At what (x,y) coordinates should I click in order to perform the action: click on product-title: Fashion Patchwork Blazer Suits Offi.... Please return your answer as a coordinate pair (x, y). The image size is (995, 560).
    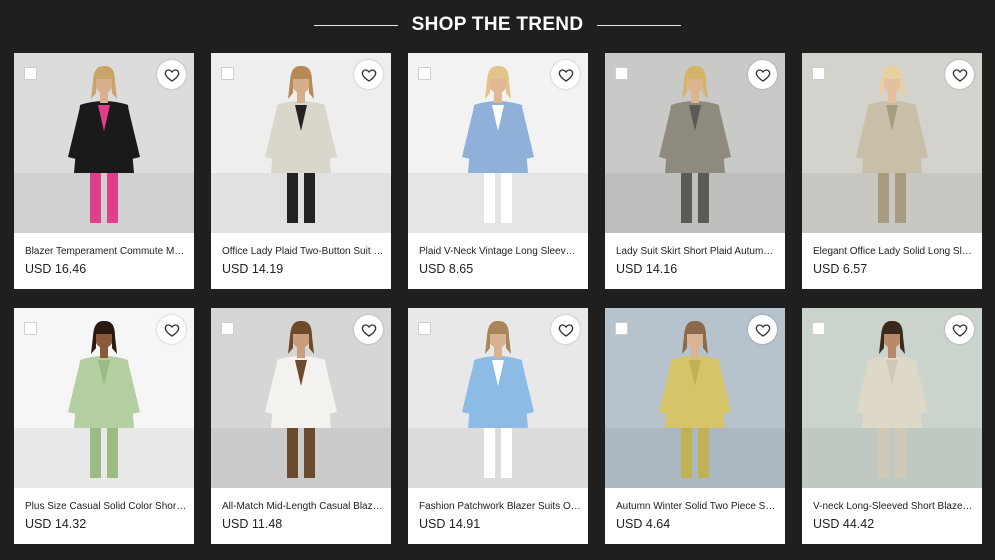
    Looking at the image, I should click on (500, 506).